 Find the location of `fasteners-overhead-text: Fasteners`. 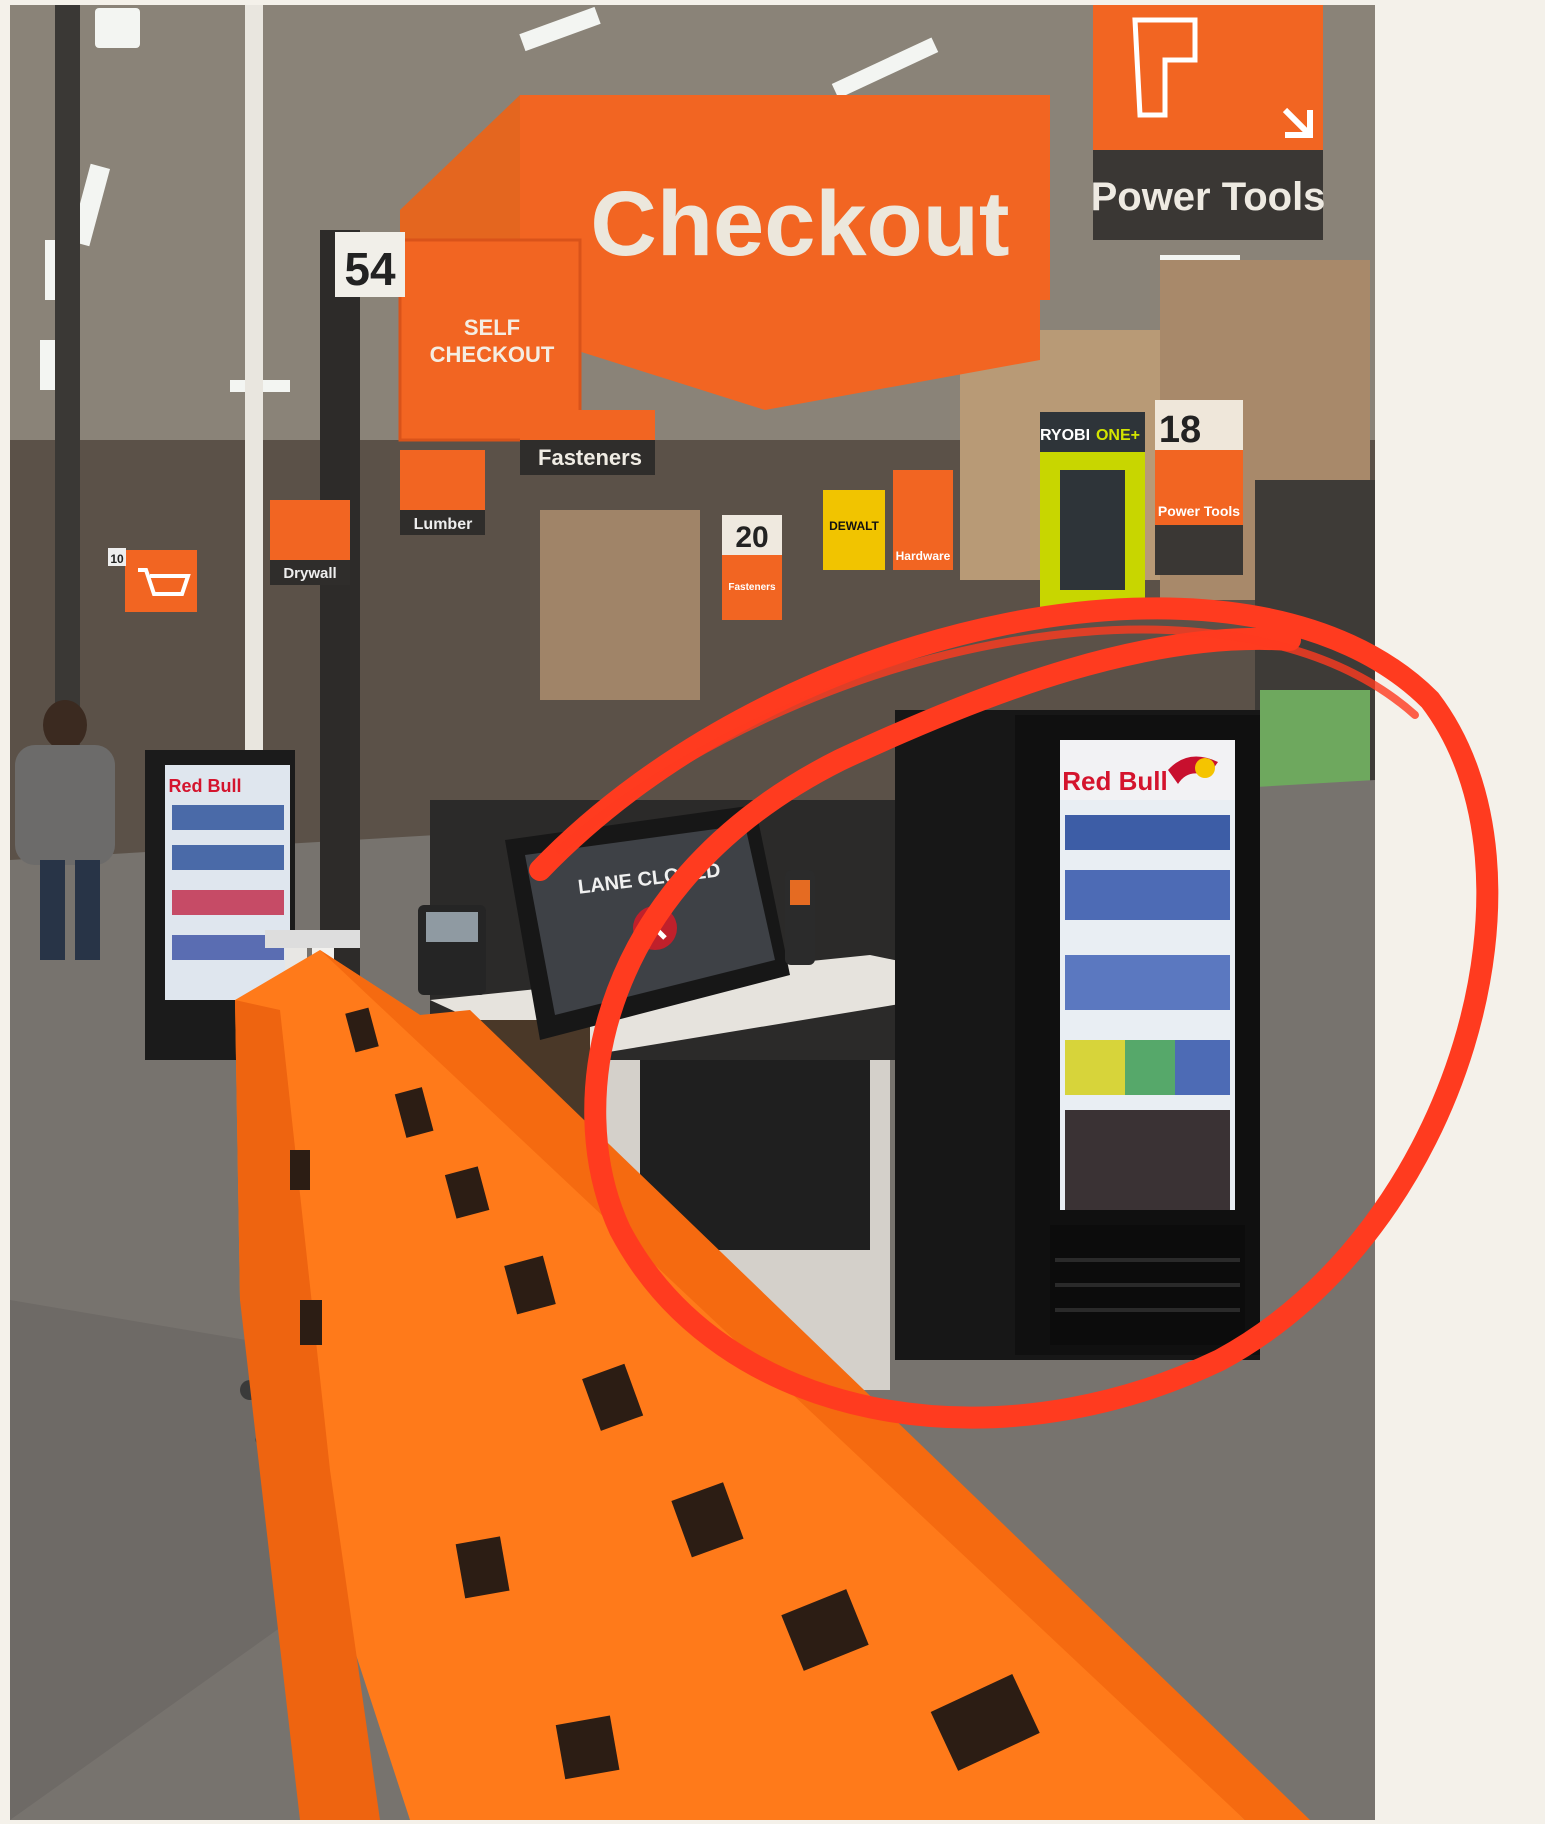

fasteners-overhead-text: Fasteners is located at coordinates (590, 457).